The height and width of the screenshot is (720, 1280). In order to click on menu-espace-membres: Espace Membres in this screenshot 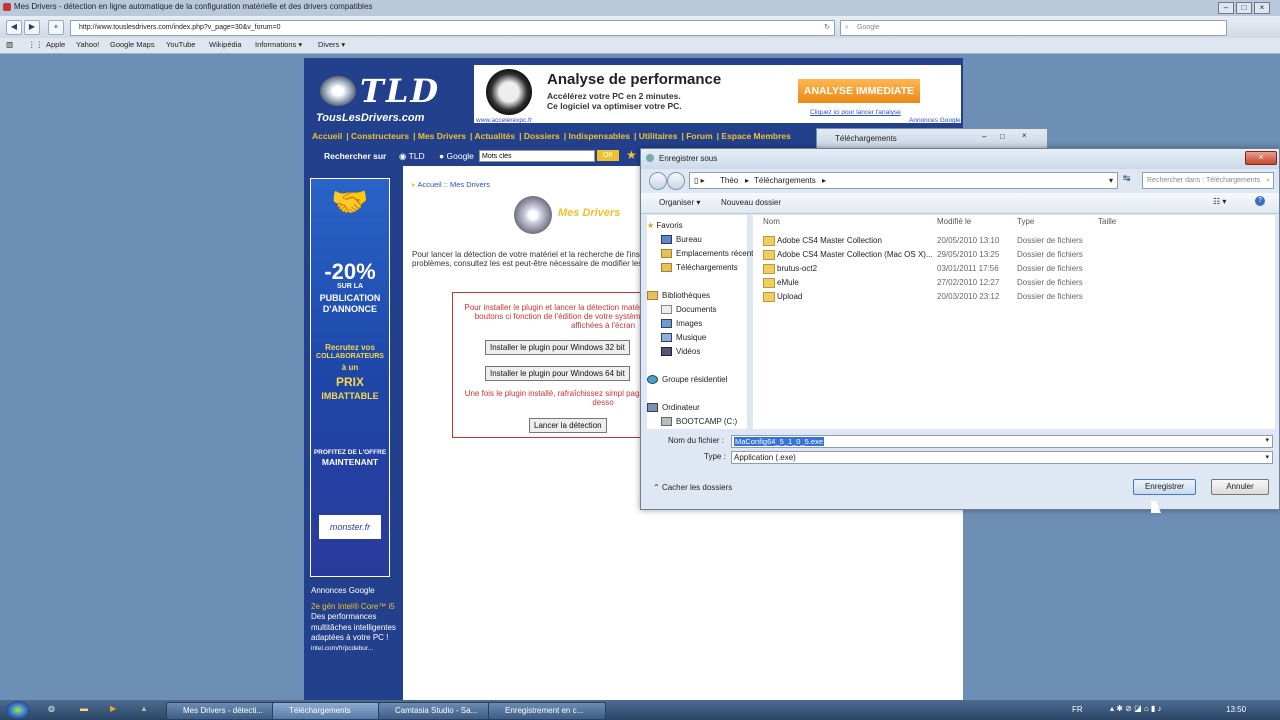, I will do `click(755, 136)`.